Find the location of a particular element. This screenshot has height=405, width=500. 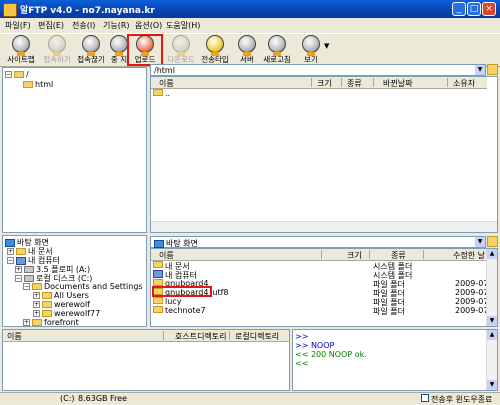

status-drive: (C:) is located at coordinates (67, 398).